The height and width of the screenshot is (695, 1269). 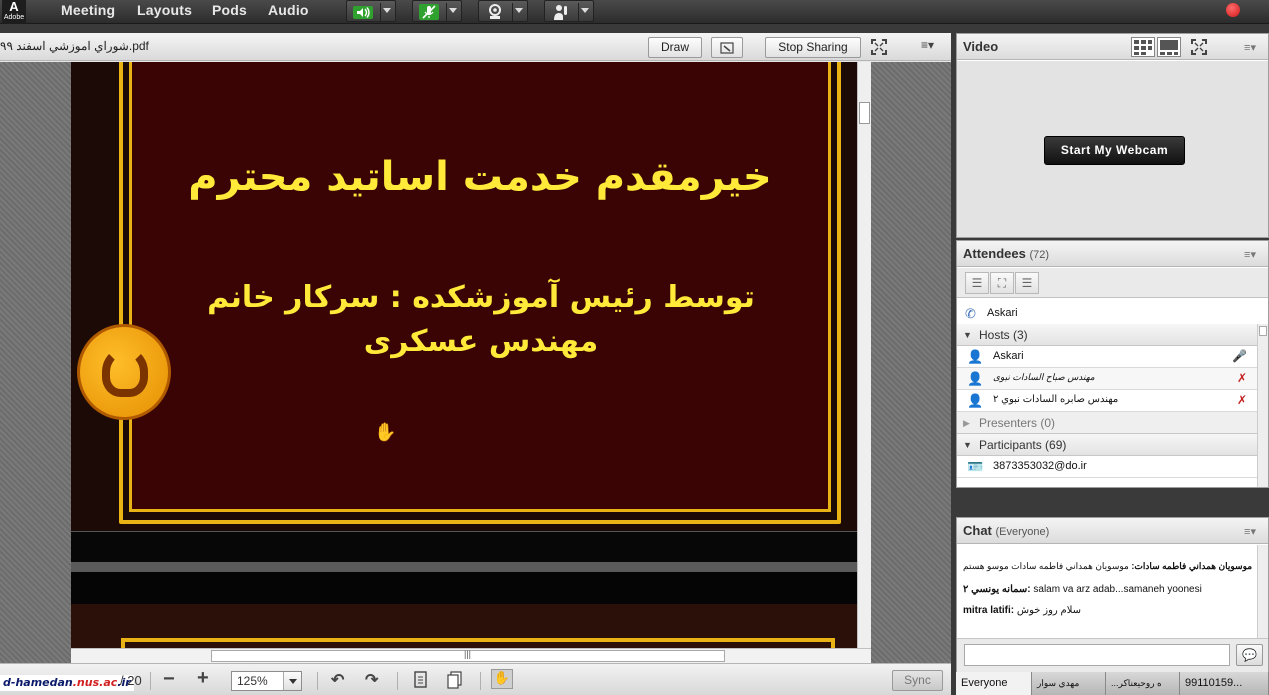 I want to click on rotate-left-icon: ↶, so click(x=337, y=680).